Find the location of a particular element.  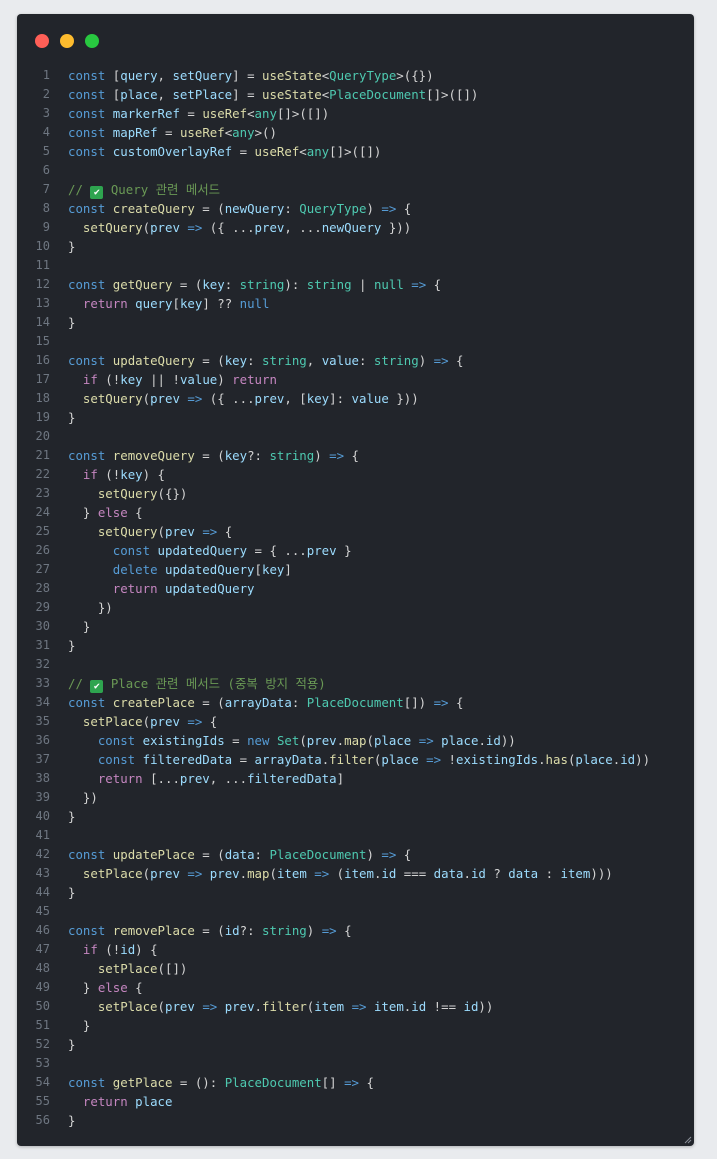

code-token: } is located at coordinates (72, 417).